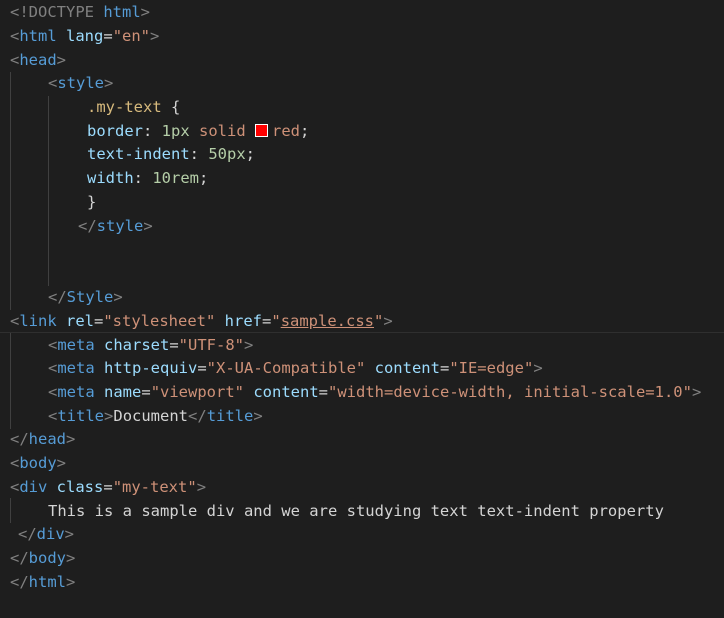  What do you see at coordinates (362, 346) in the screenshot?
I see `code-line-15: <meta charset="UTF-8">` at bounding box center [362, 346].